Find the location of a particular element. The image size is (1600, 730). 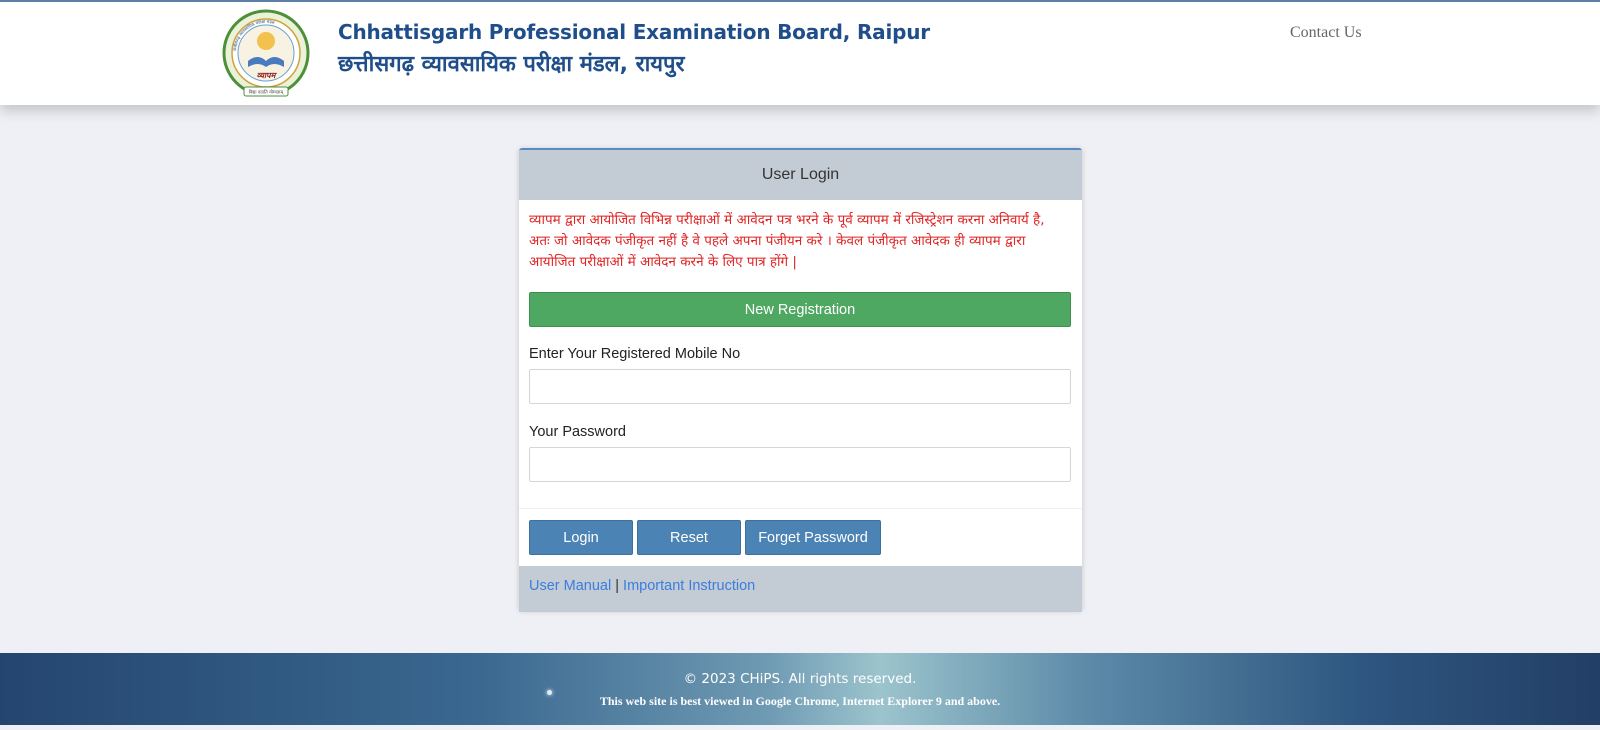

login-panel-title: User Login is located at coordinates (800, 175).